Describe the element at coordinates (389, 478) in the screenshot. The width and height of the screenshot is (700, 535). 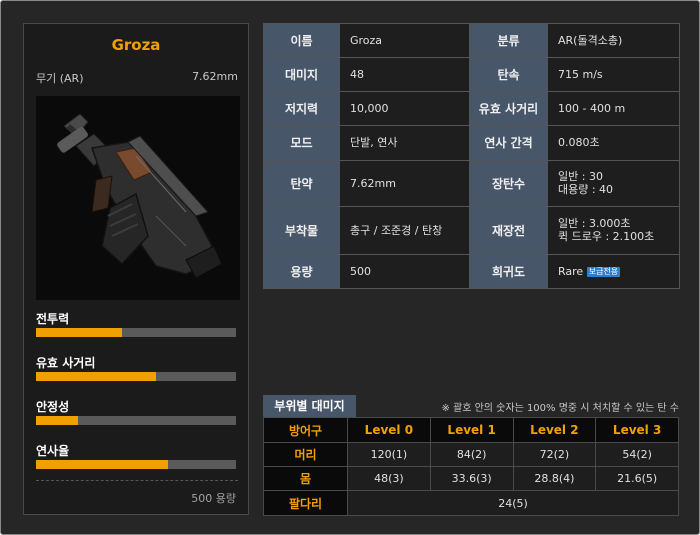
I see `damage-value: 48(3)` at that location.